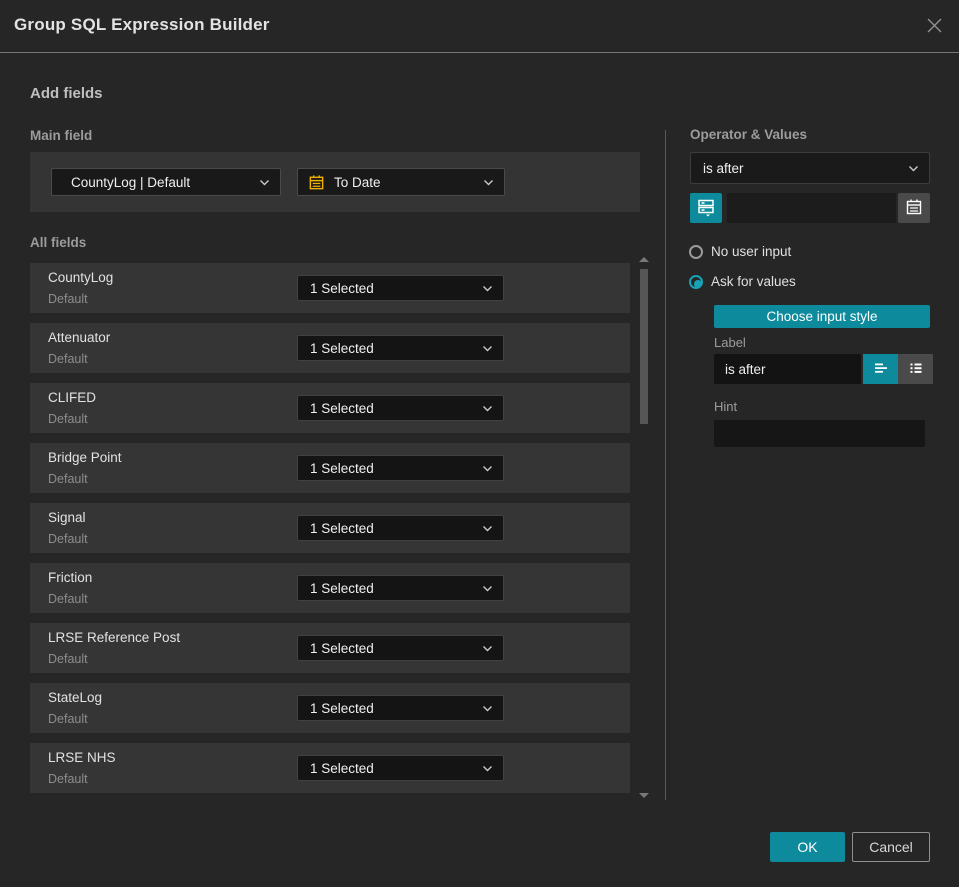 This screenshot has width=959, height=887. I want to click on value-input, so click(811, 208).